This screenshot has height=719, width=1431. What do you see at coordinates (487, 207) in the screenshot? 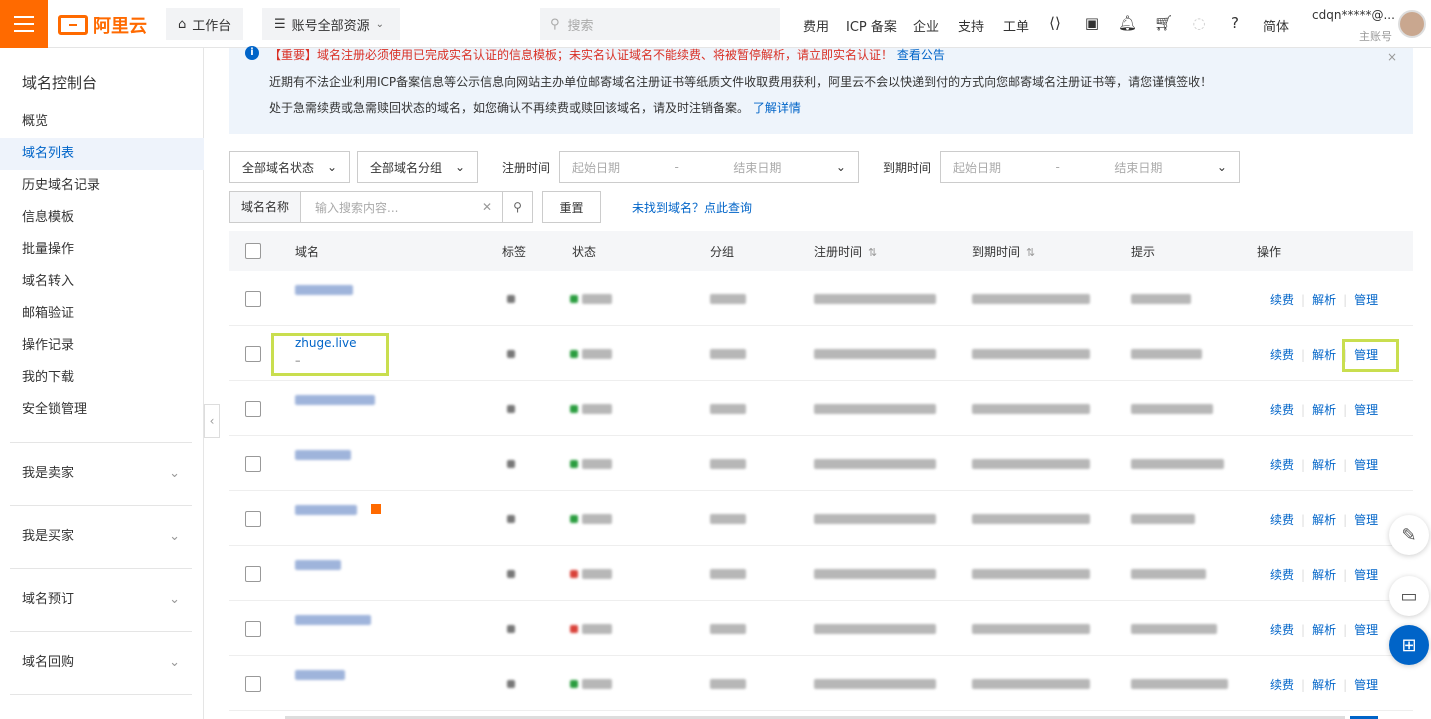
I see `clear-icon: ✕` at bounding box center [487, 207].